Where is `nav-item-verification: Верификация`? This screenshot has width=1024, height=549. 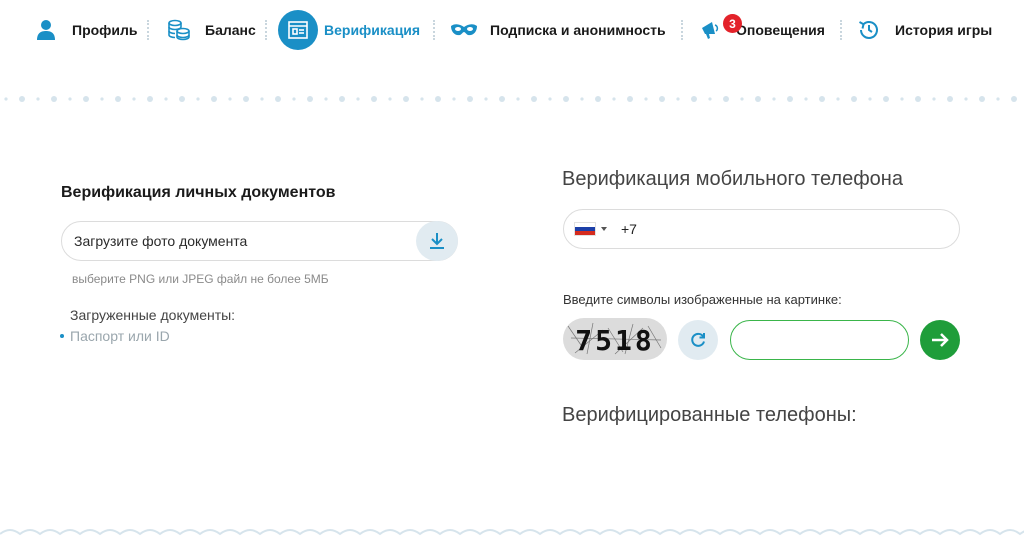
nav-item-verification: Верификация is located at coordinates (349, 30).